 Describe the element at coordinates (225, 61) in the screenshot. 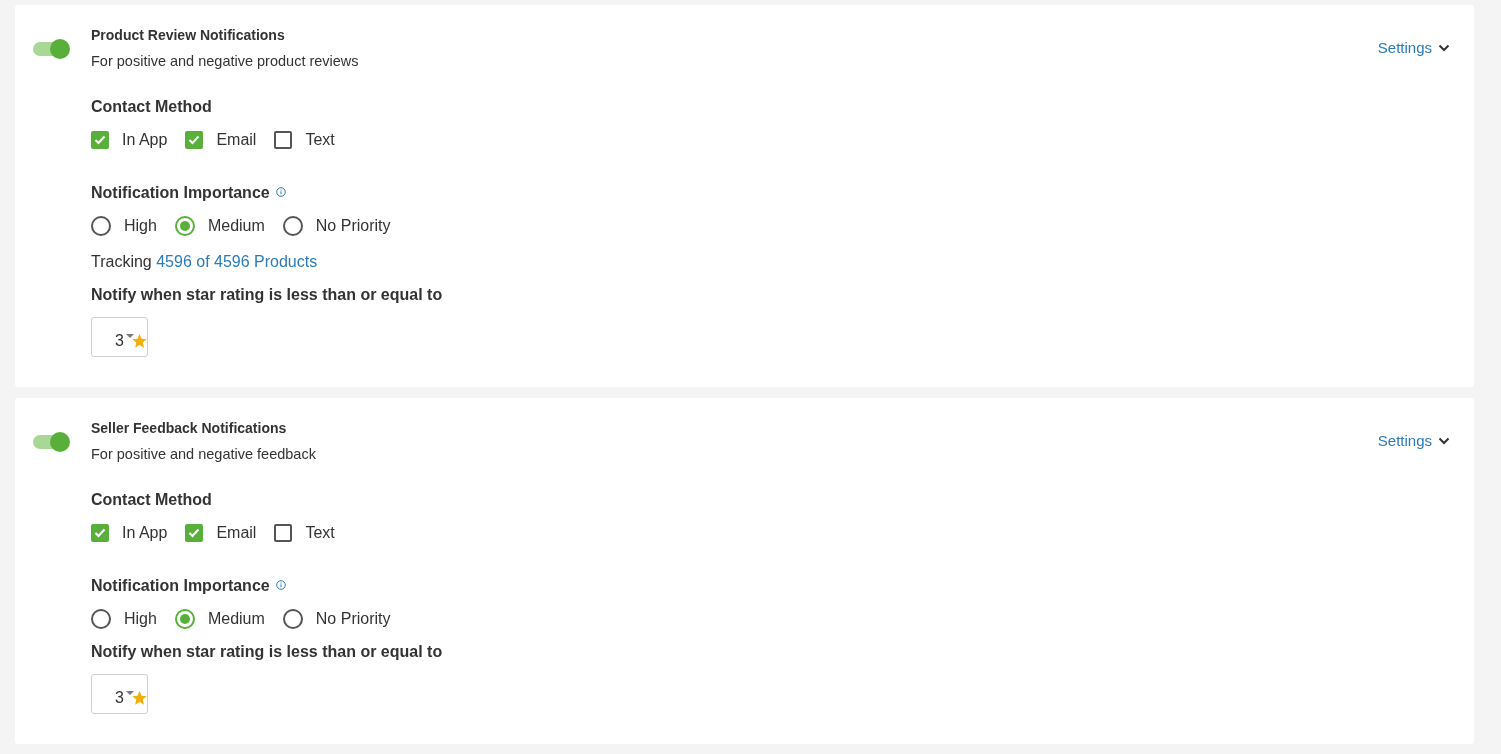

I see `section-description: For positive and negative product reviews` at that location.